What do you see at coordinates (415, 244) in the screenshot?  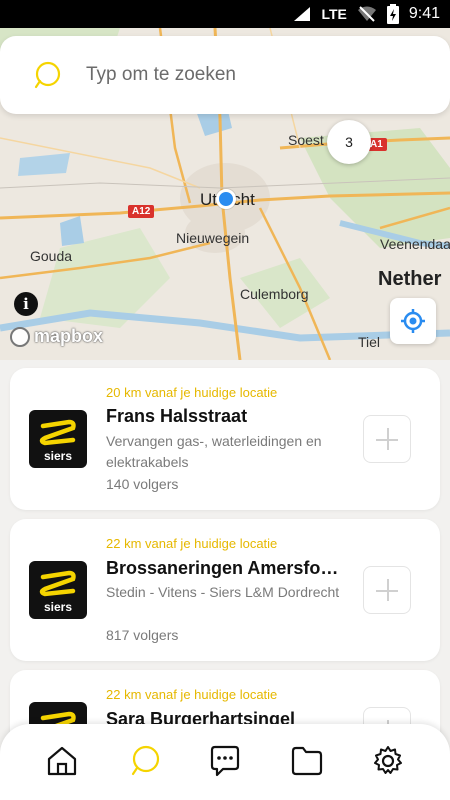 I see `map-label-veenendaal: Veenendaal` at bounding box center [415, 244].